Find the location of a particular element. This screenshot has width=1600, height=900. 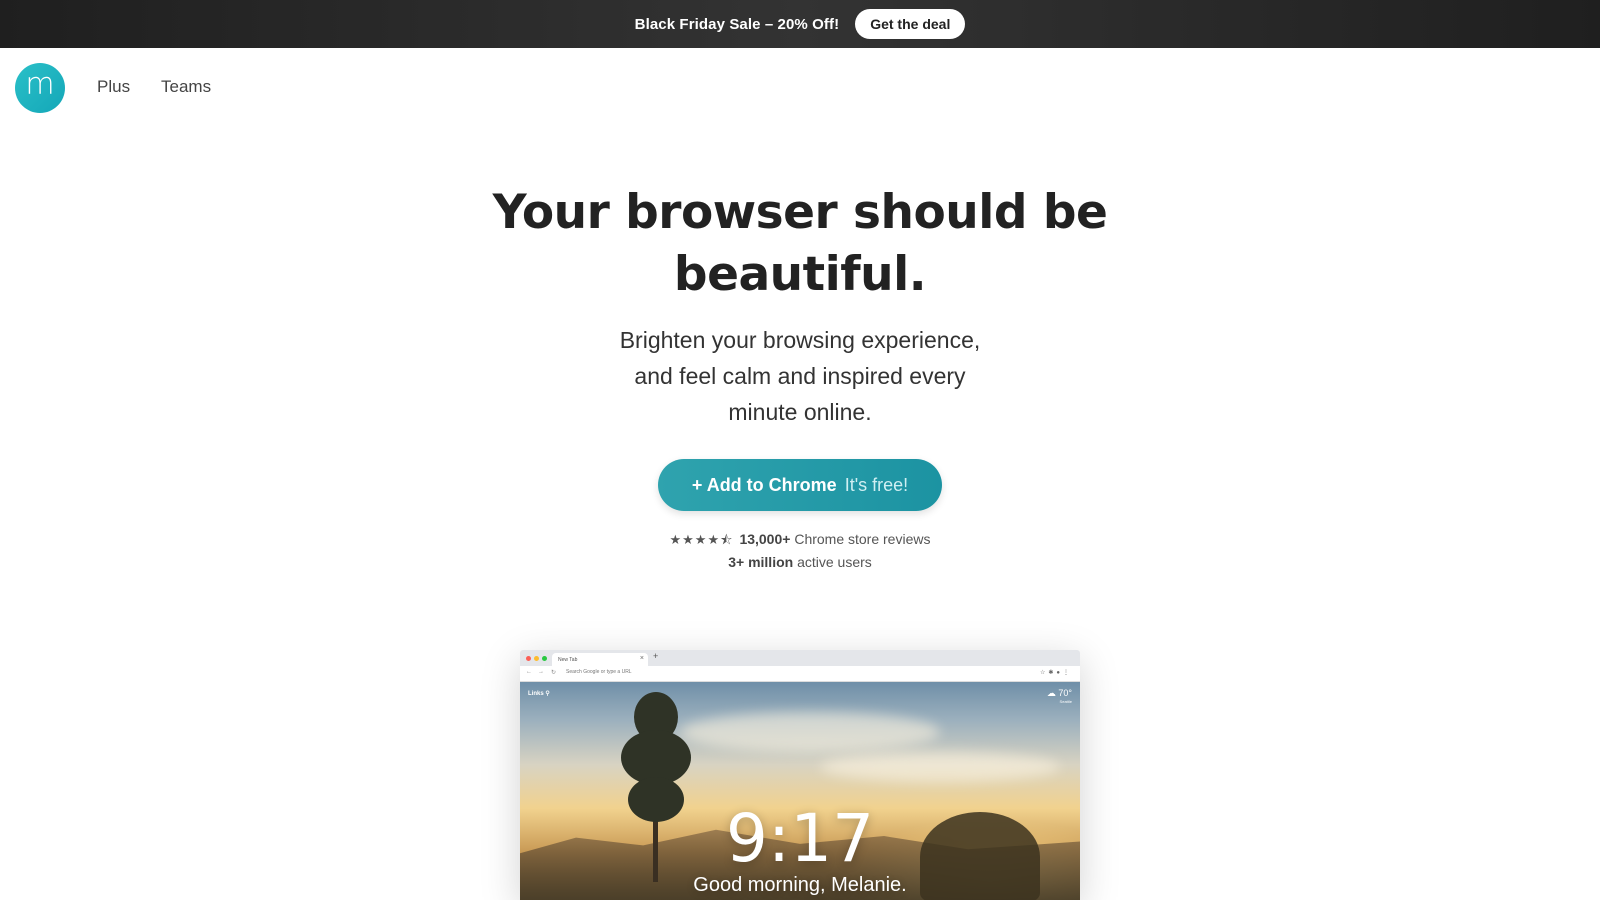

review-label: Chrome store reviews is located at coordinates (862, 539).